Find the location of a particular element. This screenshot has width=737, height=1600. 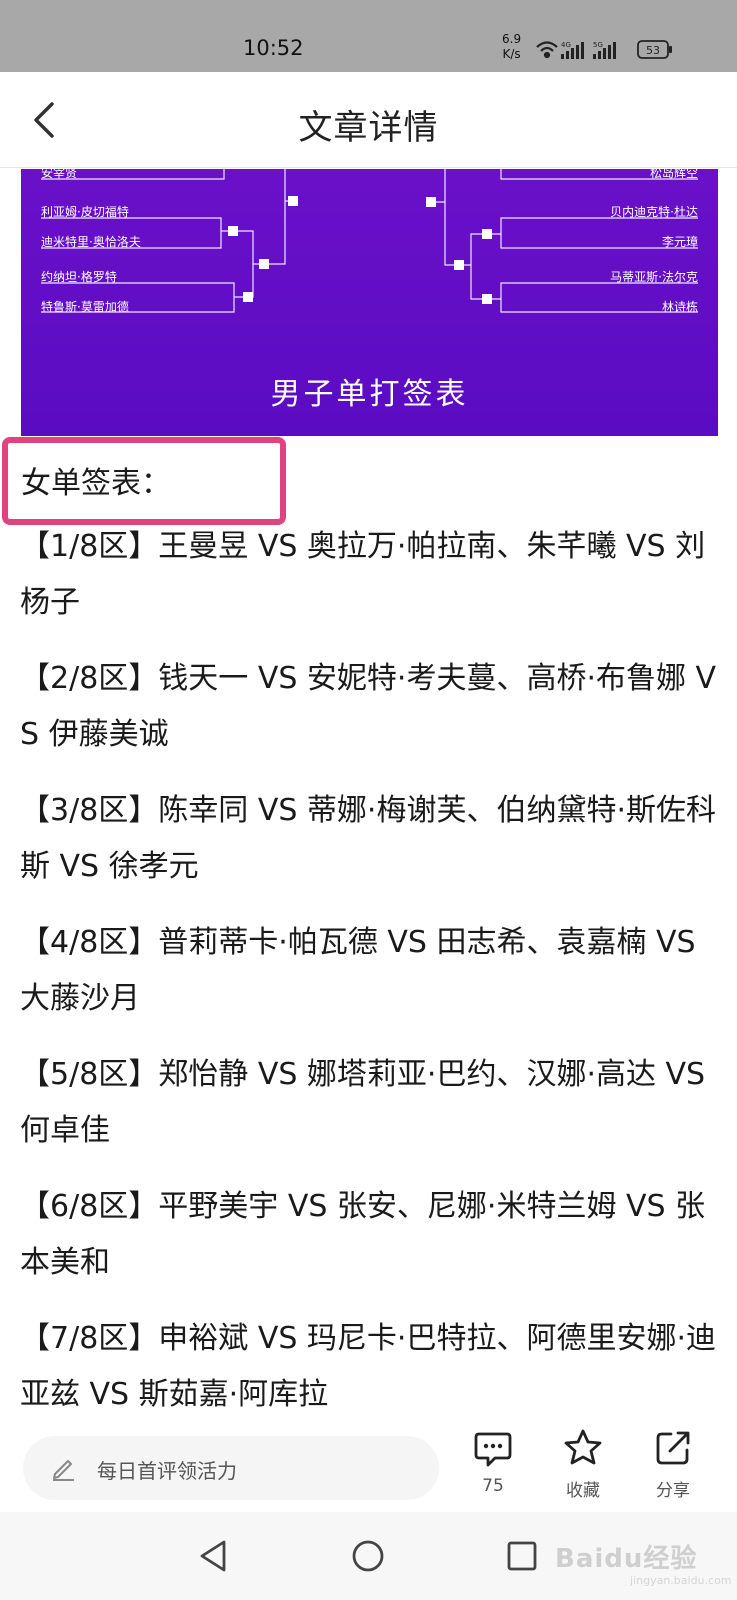

bottom-action-bar: 每日首评领活力 75 收藏 分享 is located at coordinates (368, 1462).